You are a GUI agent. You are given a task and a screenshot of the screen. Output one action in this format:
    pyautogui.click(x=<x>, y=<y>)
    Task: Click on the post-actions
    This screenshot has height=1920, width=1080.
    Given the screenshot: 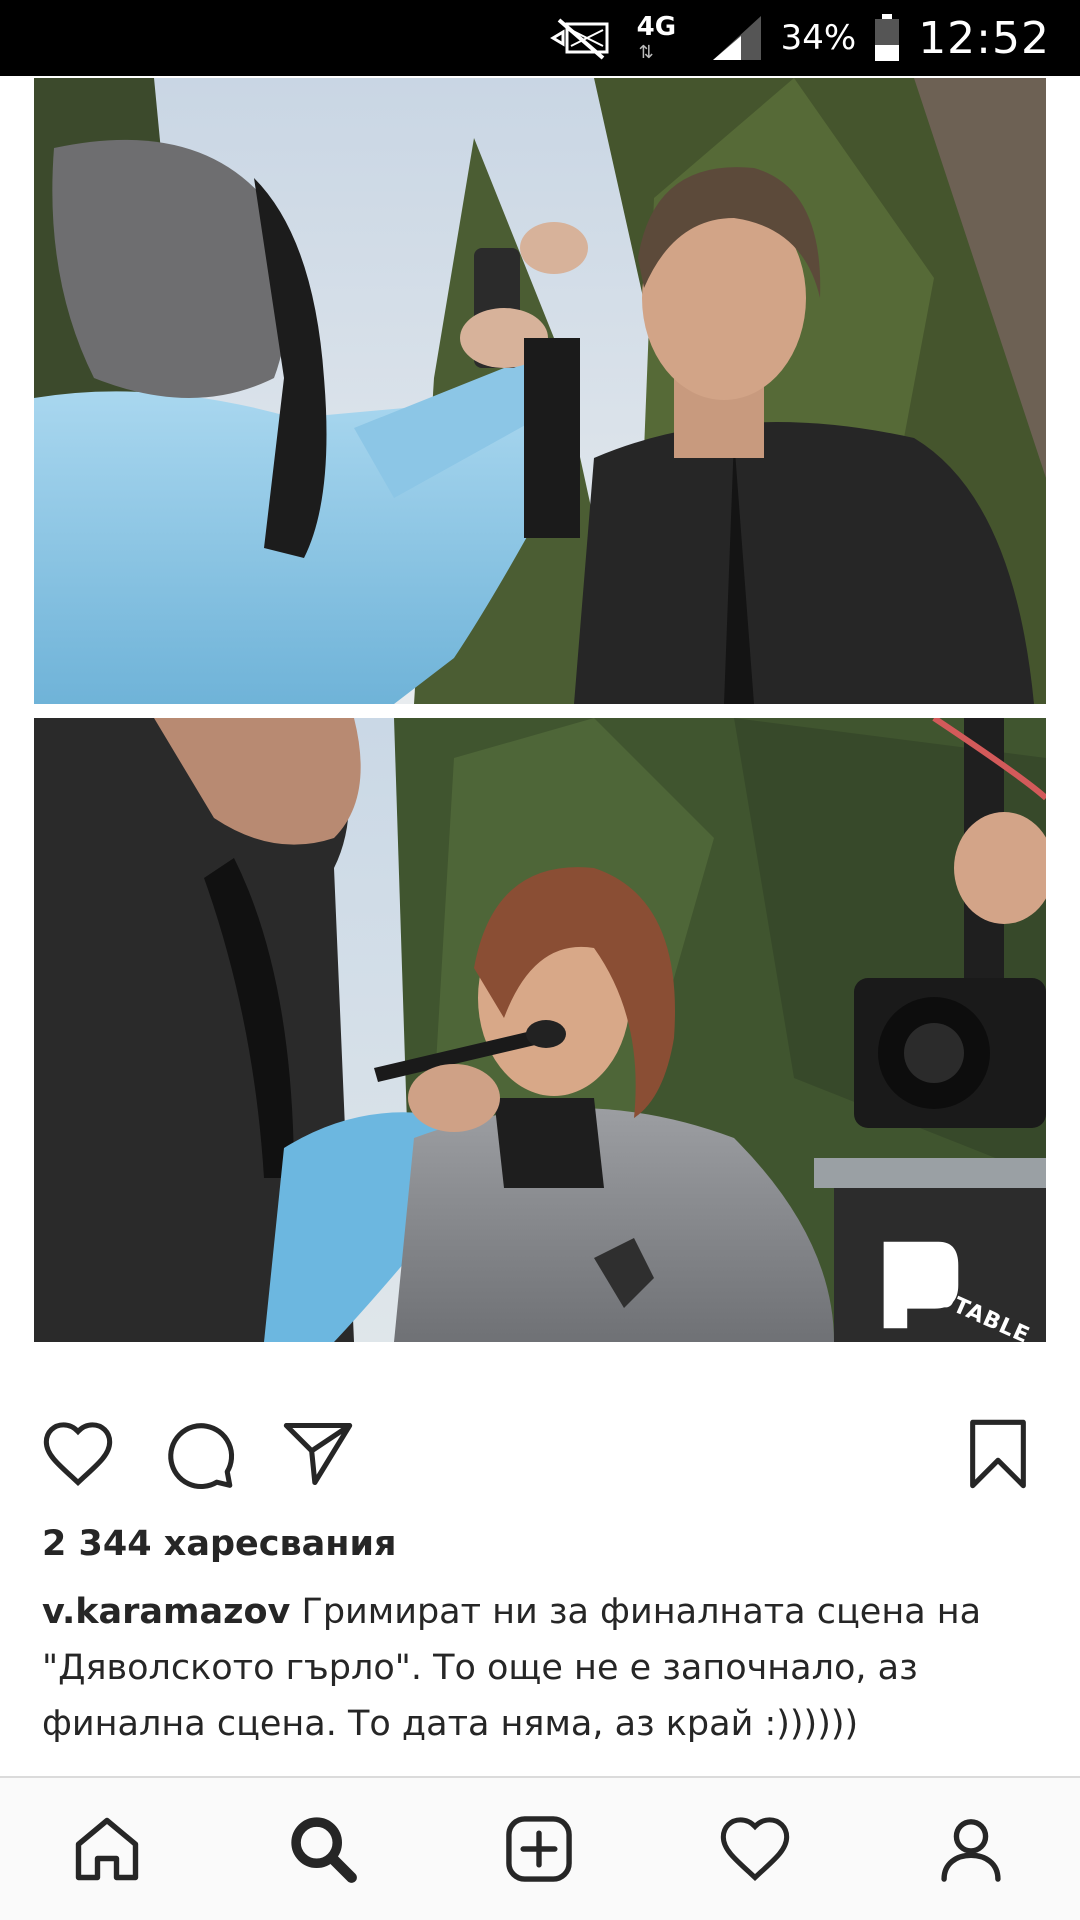 What is the action you would take?
    pyautogui.click(x=538, y=1454)
    